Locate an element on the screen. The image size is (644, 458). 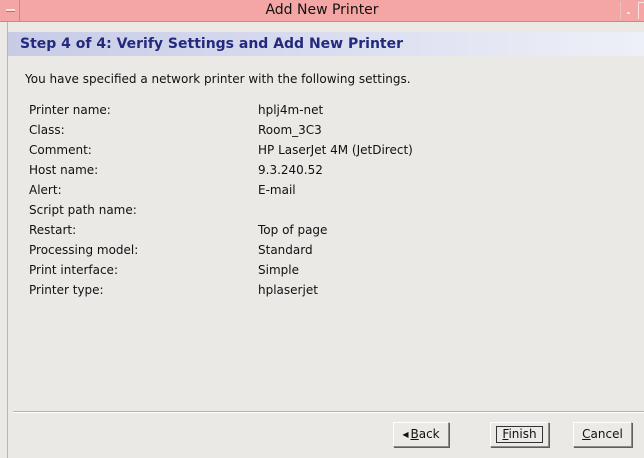
cancel-label: ancel is located at coordinates (606, 434).